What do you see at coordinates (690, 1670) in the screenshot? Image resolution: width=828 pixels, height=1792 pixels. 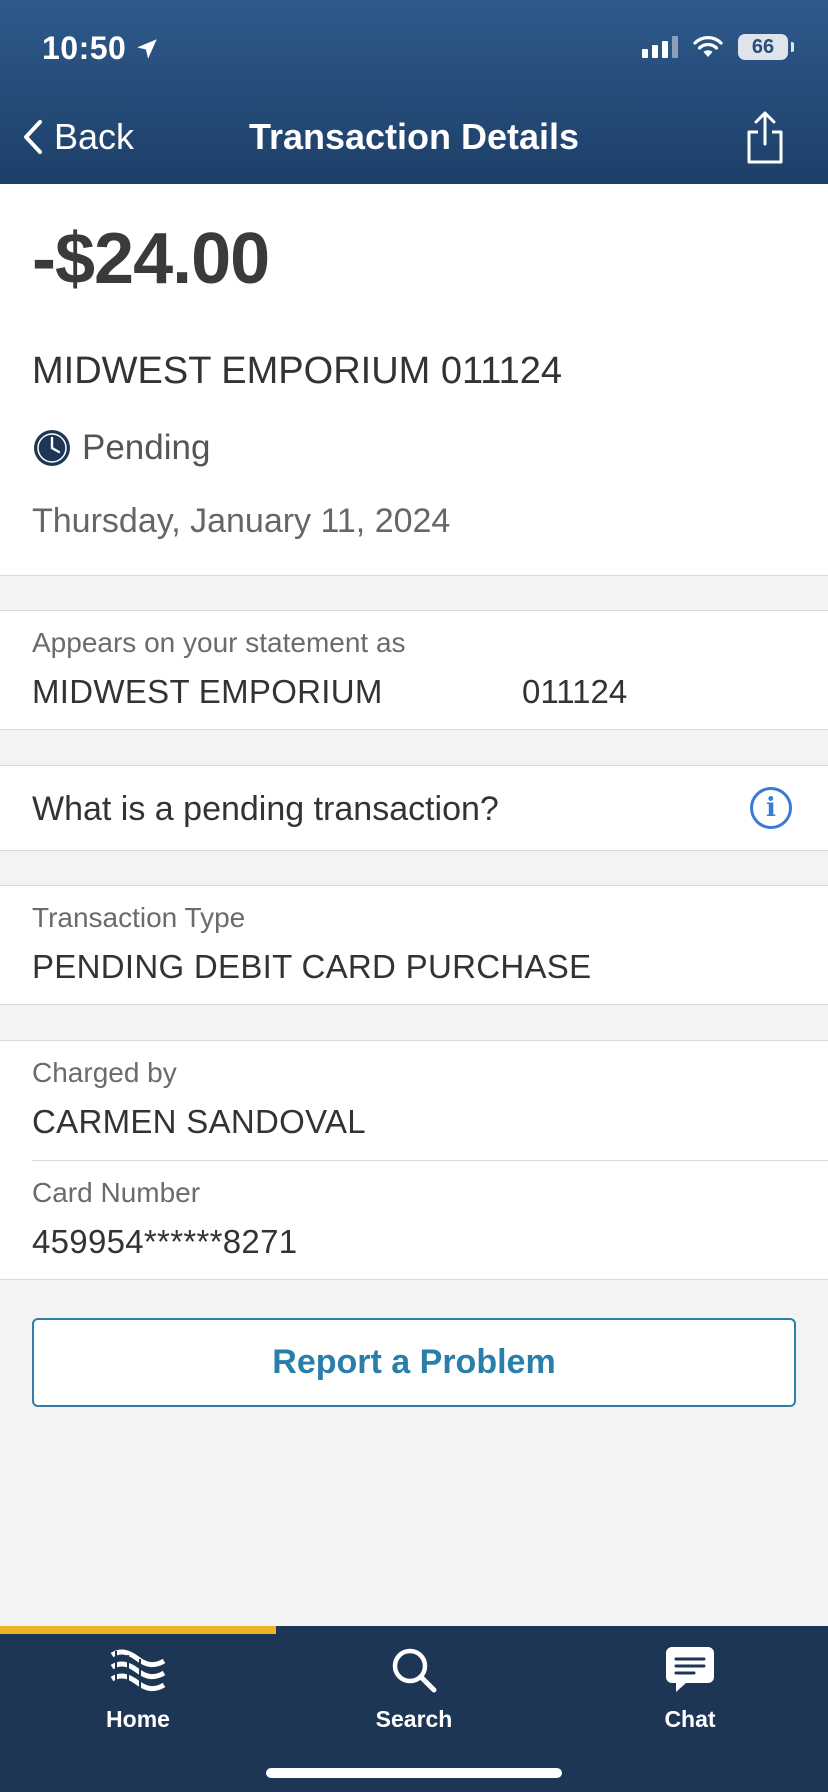 I see `chat-icon` at bounding box center [690, 1670].